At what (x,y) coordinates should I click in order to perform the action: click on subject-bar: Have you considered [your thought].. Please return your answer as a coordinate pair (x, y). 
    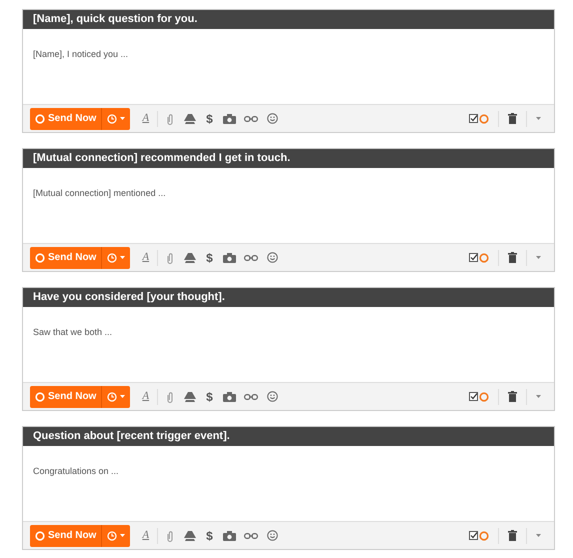
    Looking at the image, I should click on (288, 297).